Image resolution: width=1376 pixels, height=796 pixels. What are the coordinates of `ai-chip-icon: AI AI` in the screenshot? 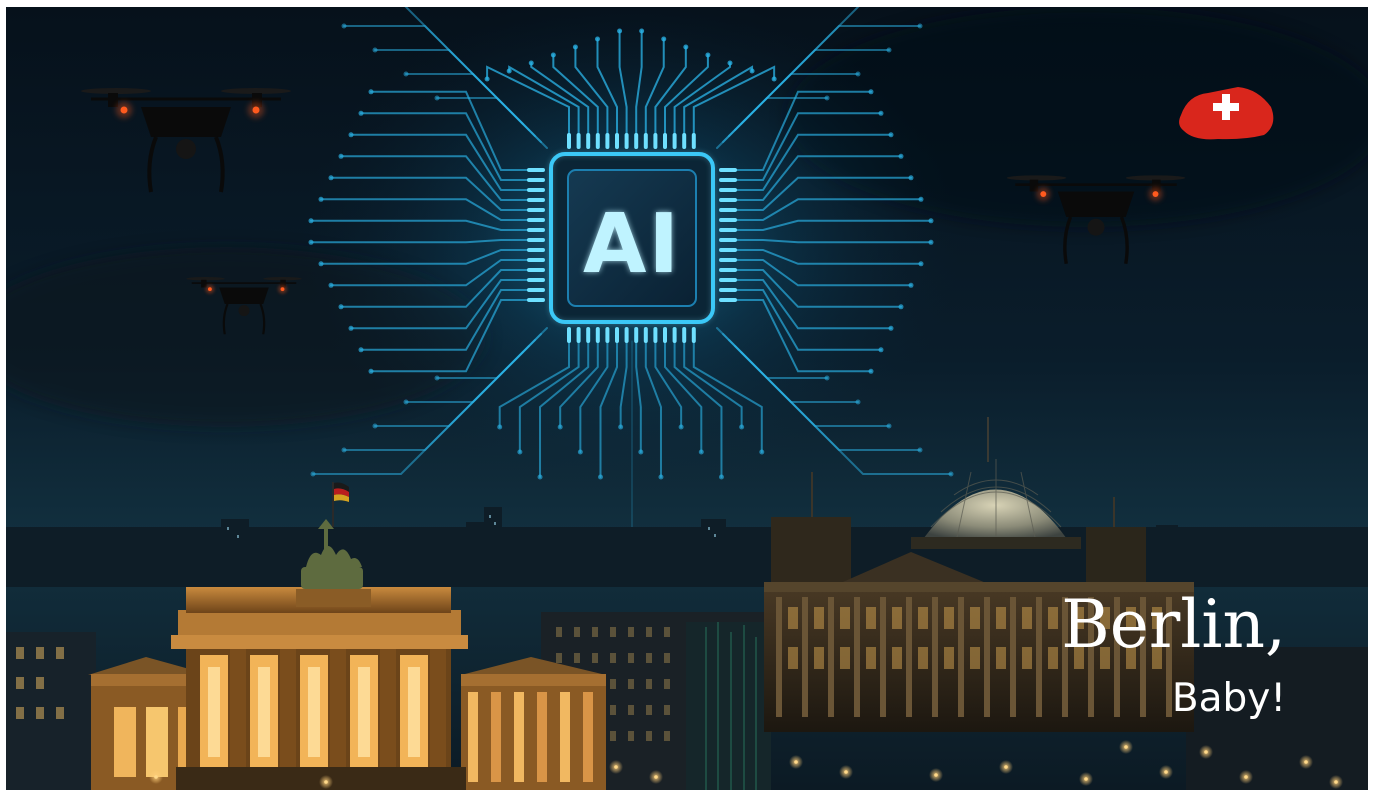 It's located at (632, 238).